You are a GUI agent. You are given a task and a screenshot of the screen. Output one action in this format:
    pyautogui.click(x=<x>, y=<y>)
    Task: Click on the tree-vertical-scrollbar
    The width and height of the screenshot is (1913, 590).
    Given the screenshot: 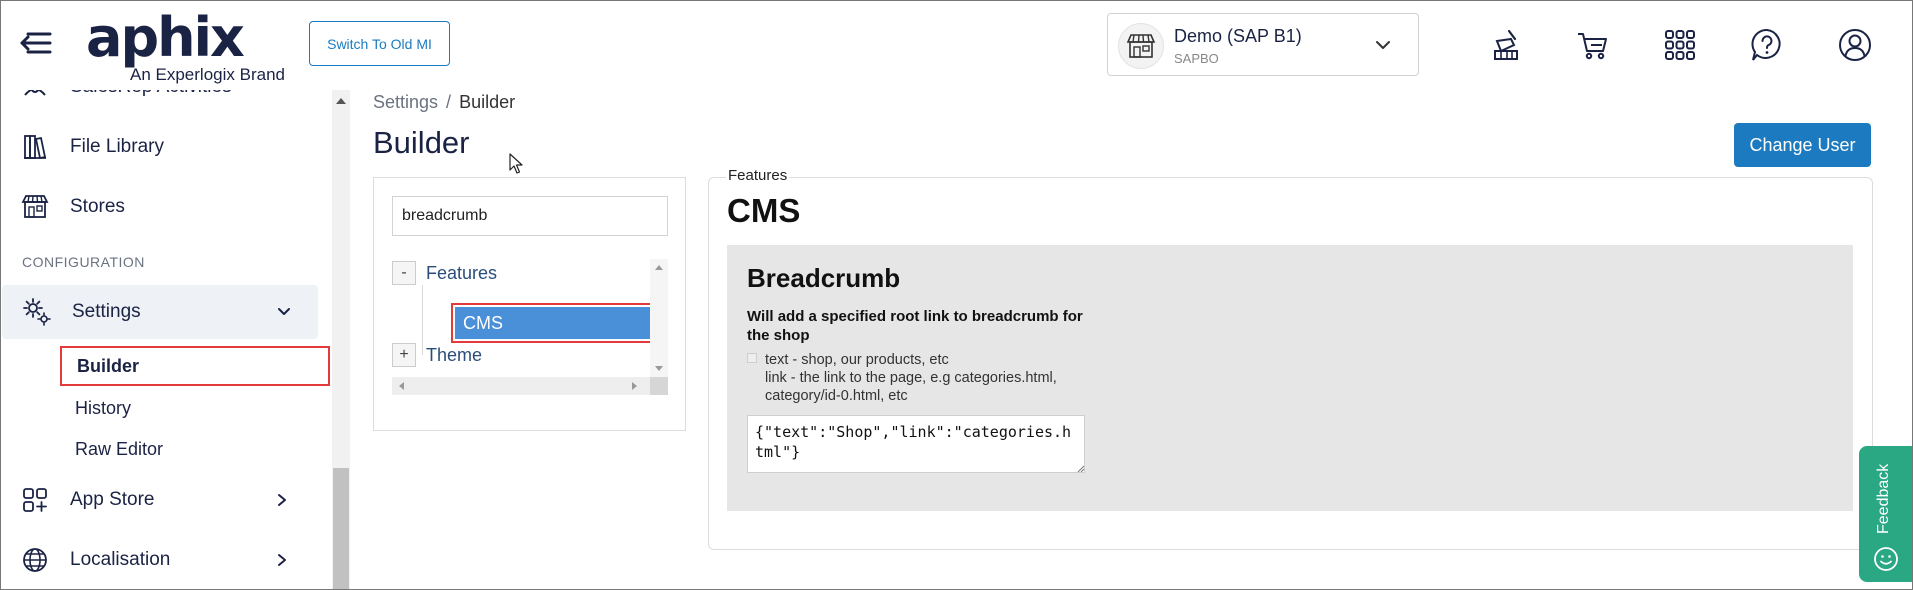 What is the action you would take?
    pyautogui.click(x=659, y=318)
    